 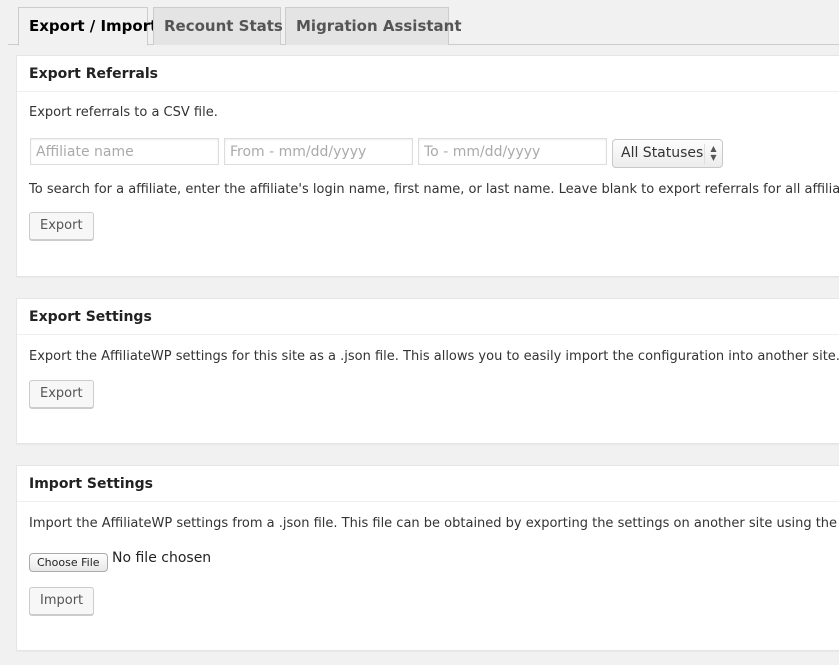 What do you see at coordinates (124, 151) in the screenshot?
I see `affiliate-name-input` at bounding box center [124, 151].